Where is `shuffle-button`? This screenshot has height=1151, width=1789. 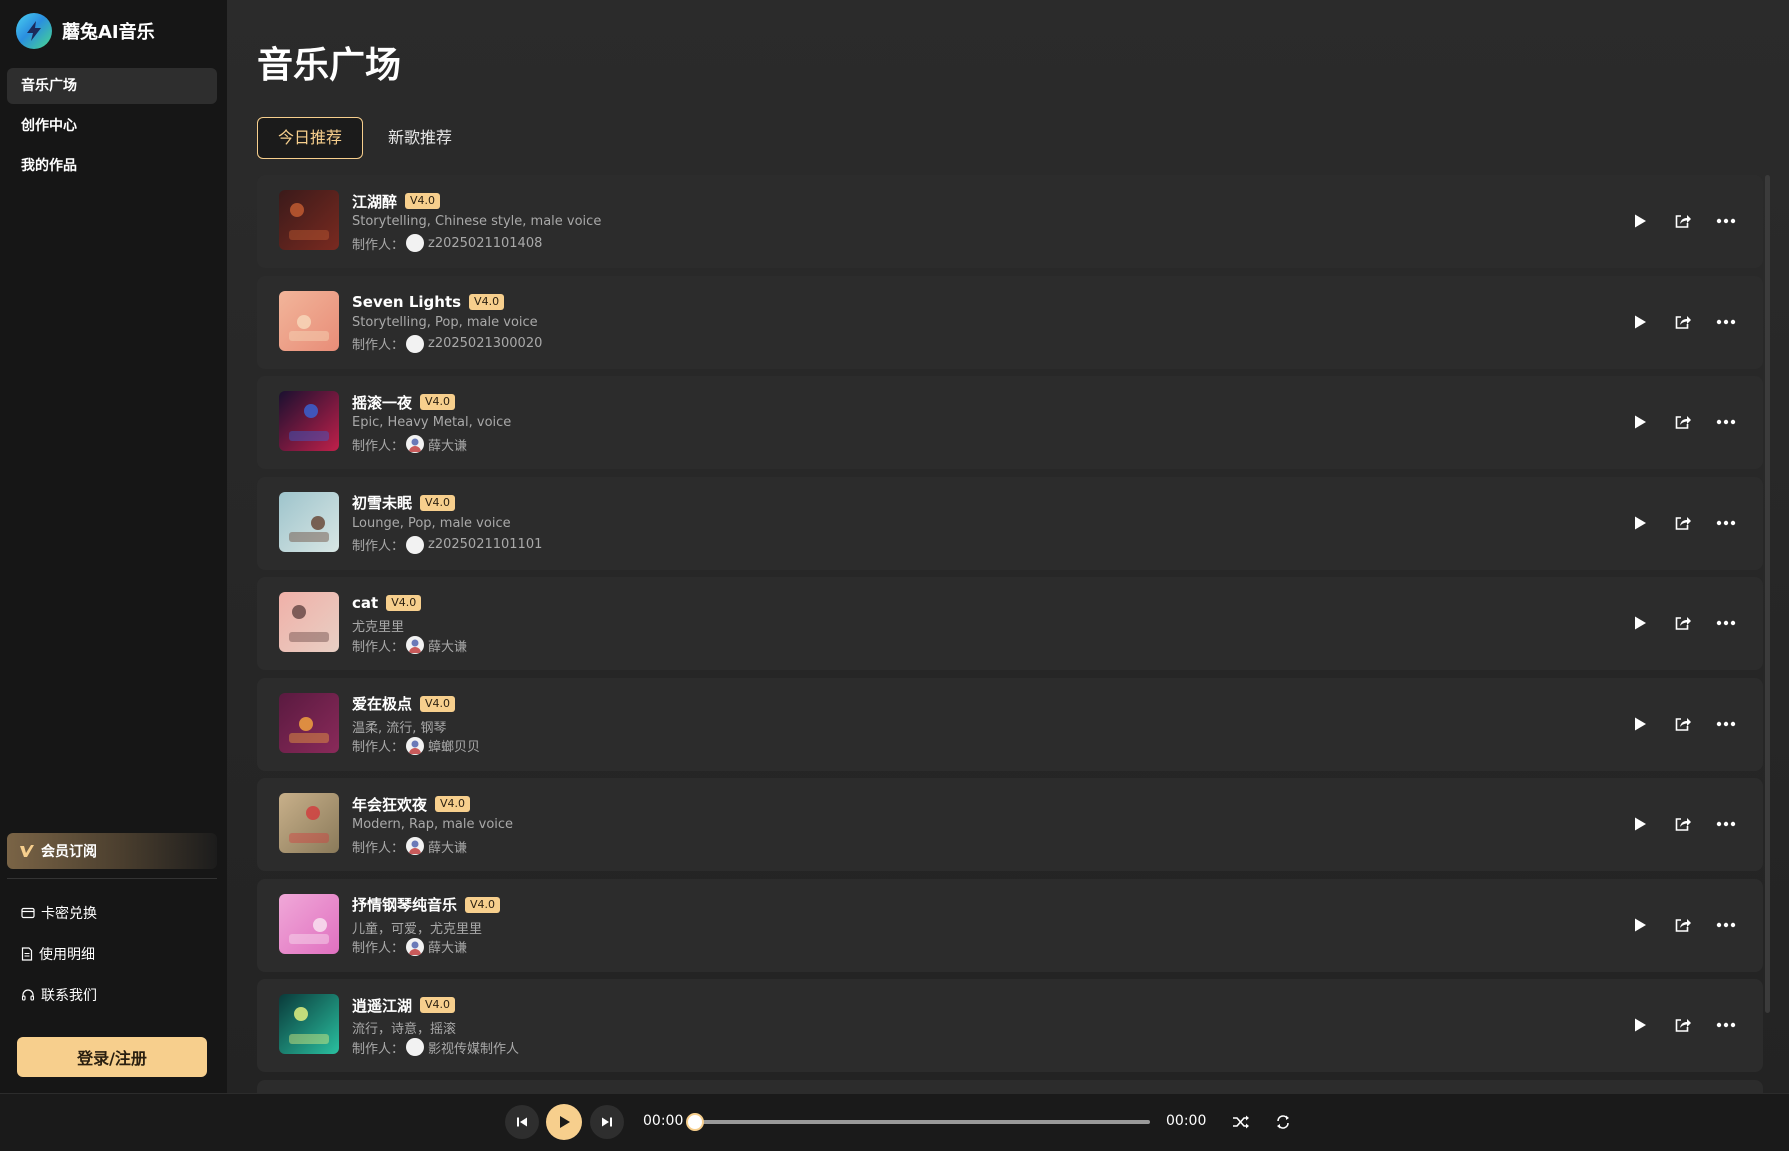
shuffle-button is located at coordinates (1241, 1122).